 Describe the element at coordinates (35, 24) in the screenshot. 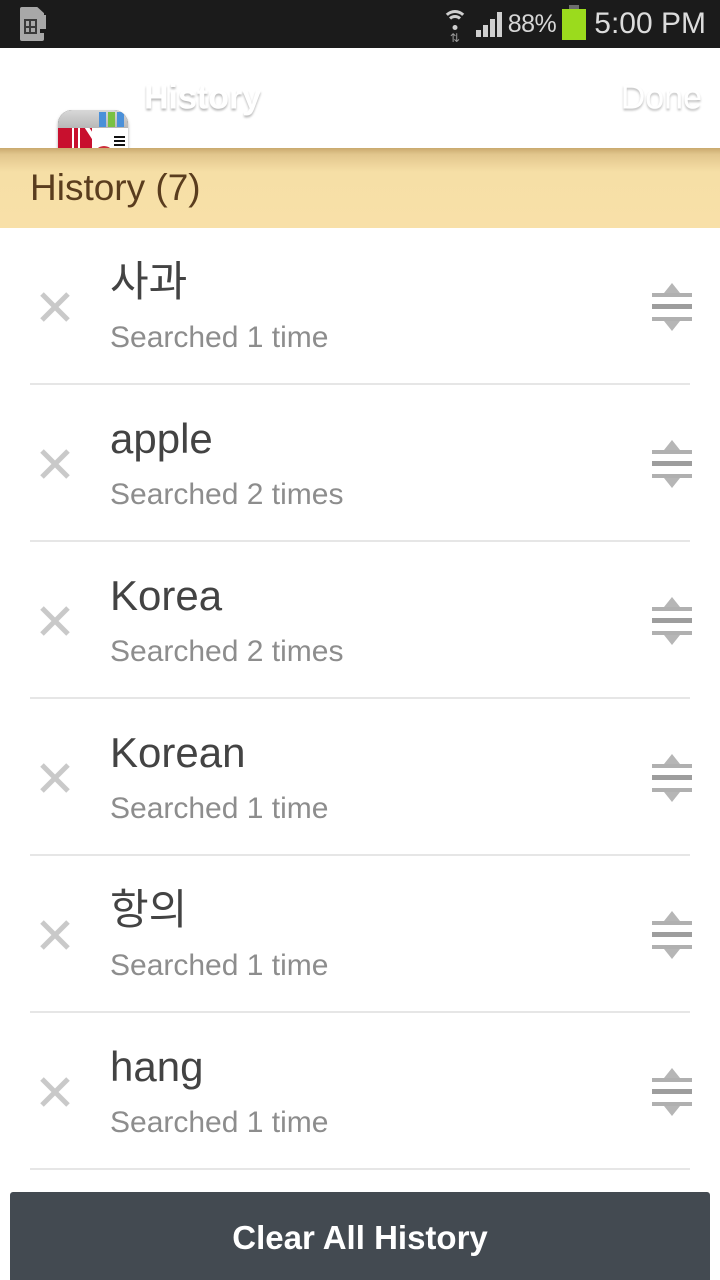

I see `sim-card-alert-icon` at that location.